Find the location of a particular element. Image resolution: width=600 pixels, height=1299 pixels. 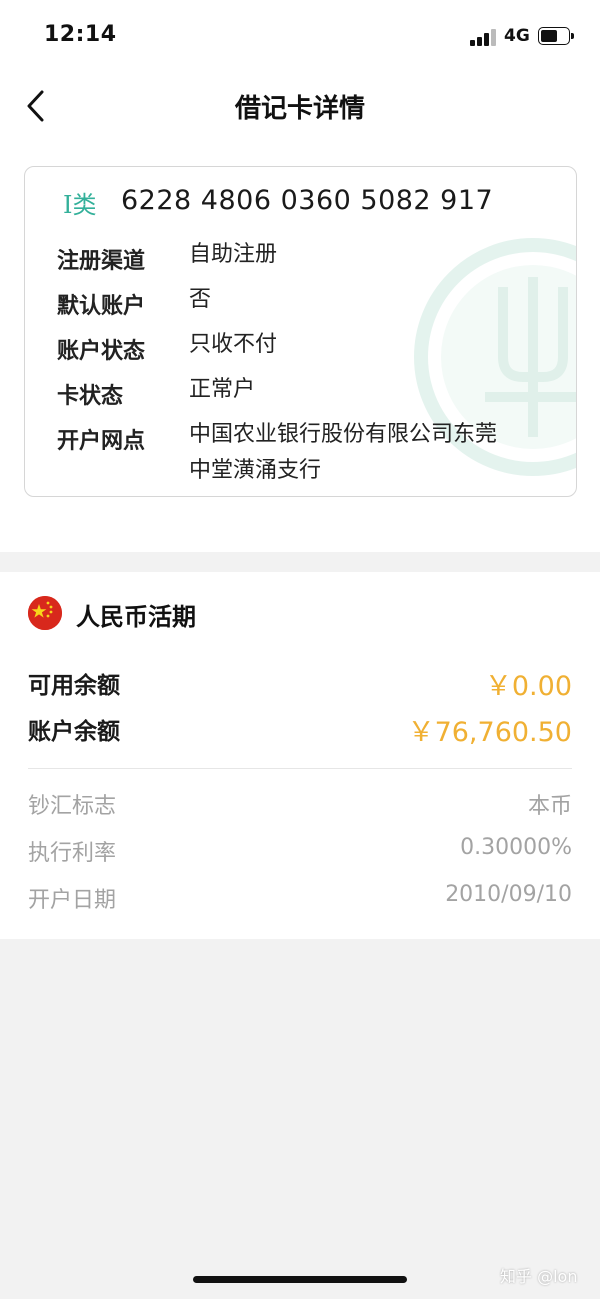

field-value: 只收不付 is located at coordinates (233, 344).